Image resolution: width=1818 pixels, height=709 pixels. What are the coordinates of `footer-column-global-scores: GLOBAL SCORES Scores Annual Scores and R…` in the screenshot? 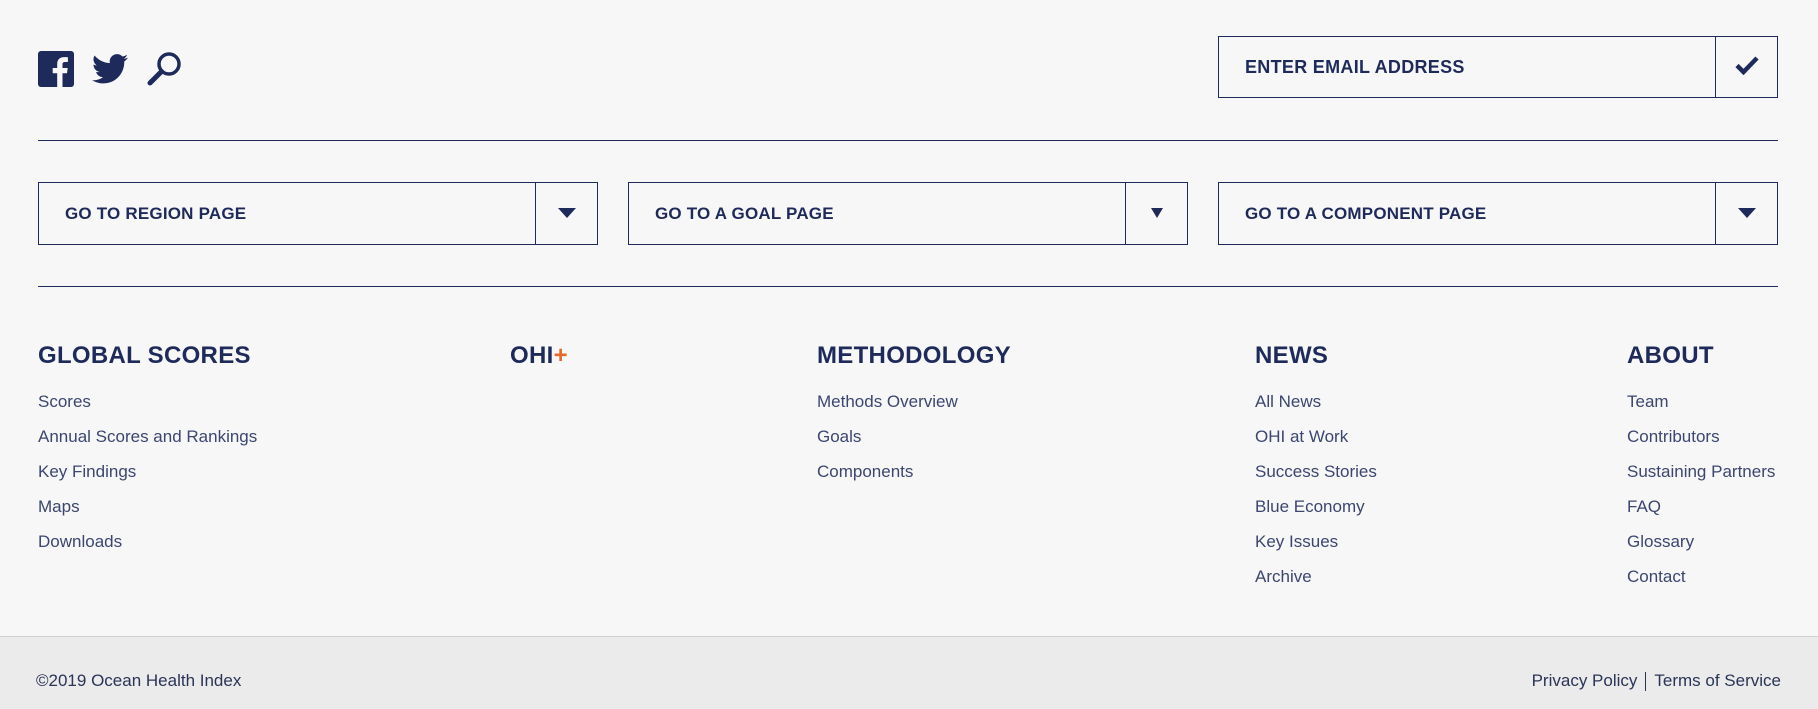 It's located at (147, 449).